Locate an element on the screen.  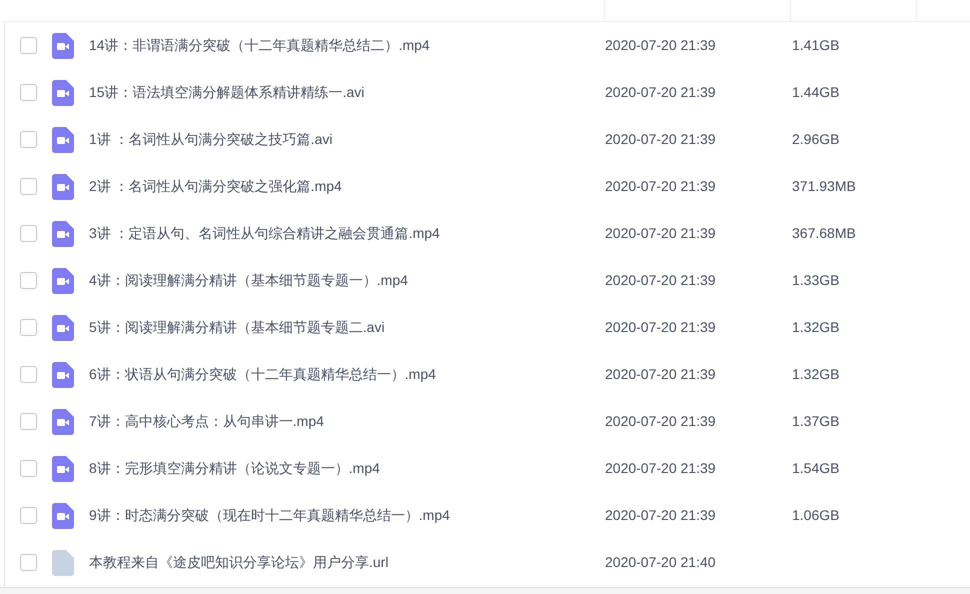
file-name: 4讲：阅读理解满分精讲（基本细节题专题一）.mp4 is located at coordinates (344, 280).